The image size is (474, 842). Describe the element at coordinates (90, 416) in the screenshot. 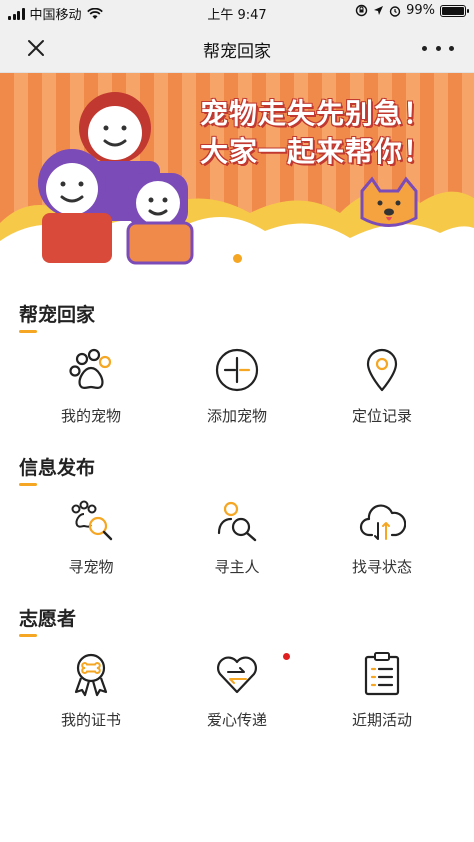

I see `my-pets-label: 我的宠物` at that location.